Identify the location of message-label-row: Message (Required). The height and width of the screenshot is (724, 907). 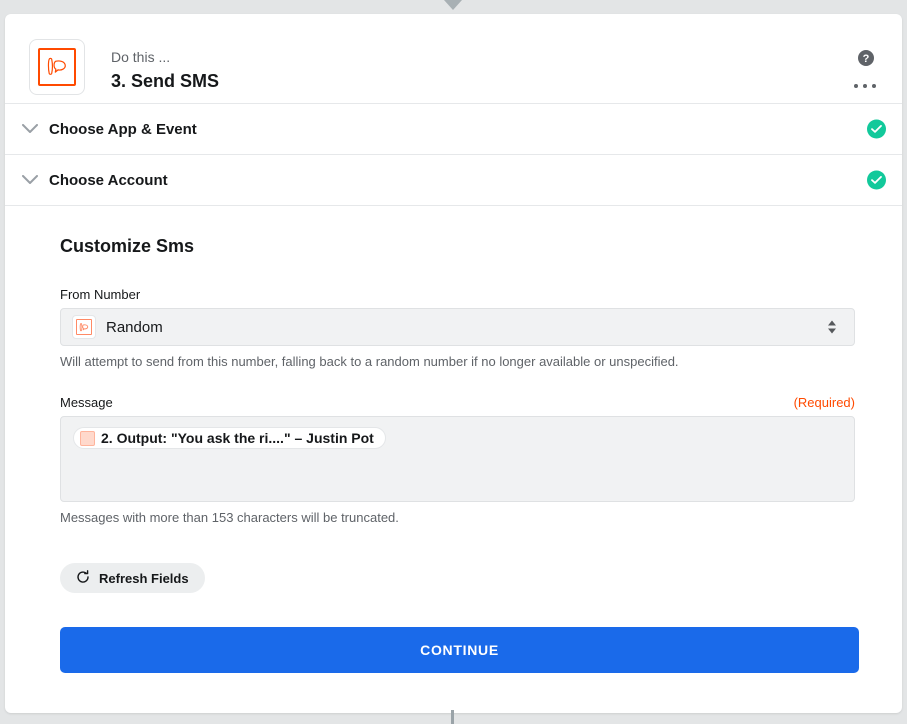
(457, 402).